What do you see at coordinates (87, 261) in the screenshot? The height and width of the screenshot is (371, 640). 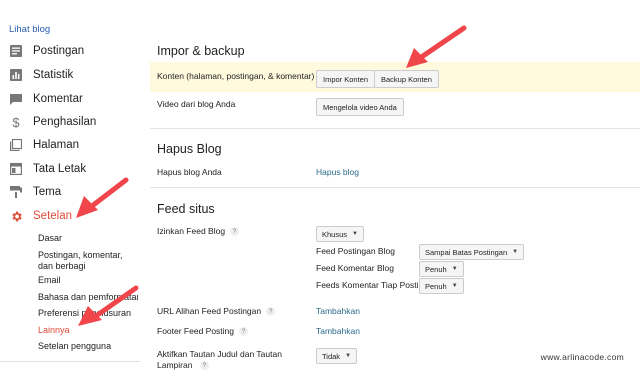 I see `subitem-posts-comments-sharing: Postingan, komentar, dan berbagi` at bounding box center [87, 261].